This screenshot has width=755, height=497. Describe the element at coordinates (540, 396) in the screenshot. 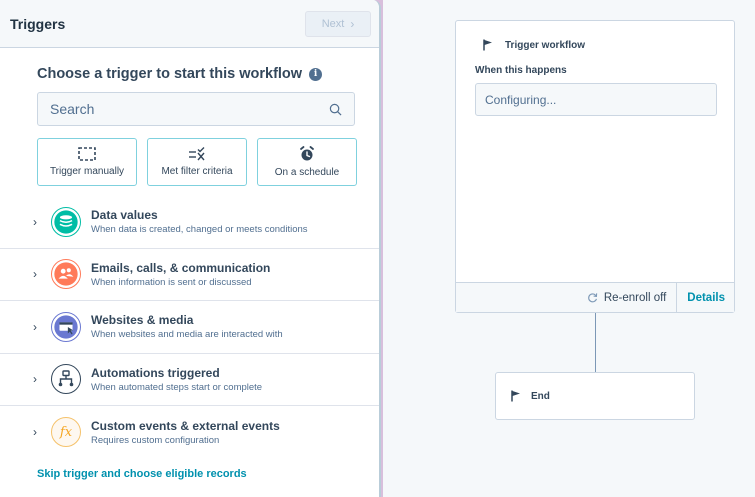

I see `end-label: End` at that location.